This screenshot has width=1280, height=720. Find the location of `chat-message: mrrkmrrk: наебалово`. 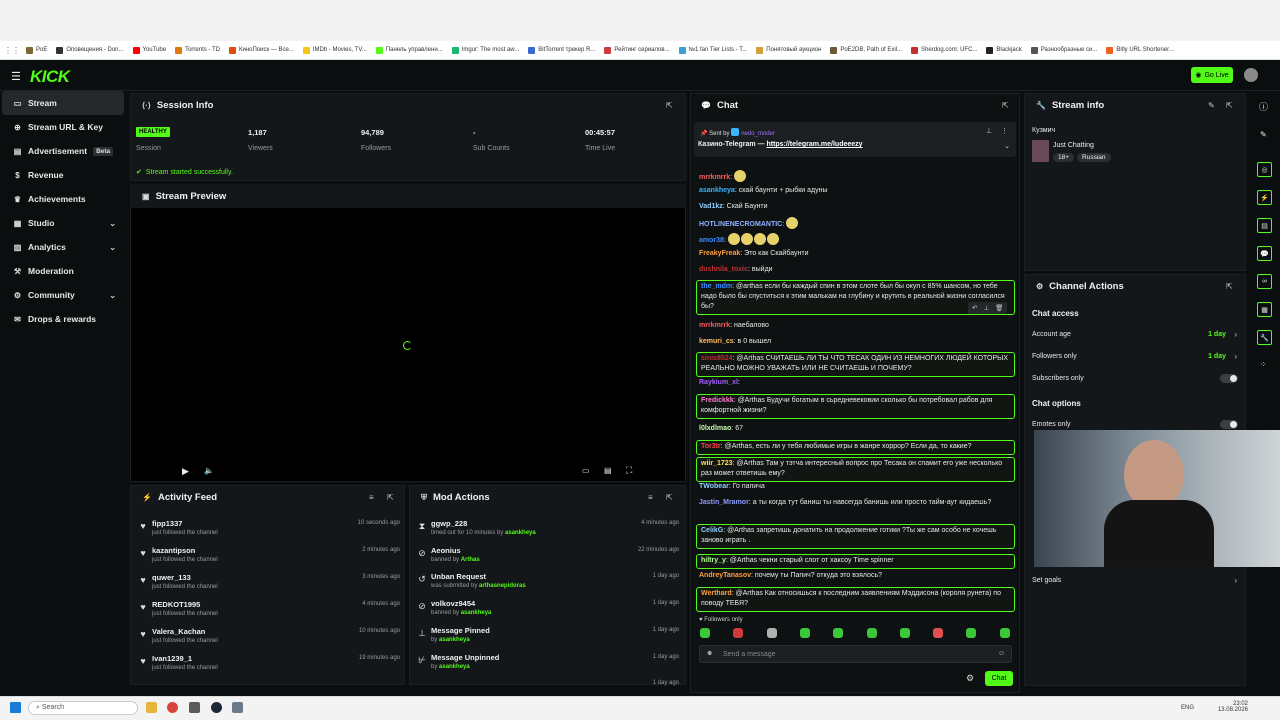

chat-message: mrrkmrrk: наебалово is located at coordinates (857, 326).